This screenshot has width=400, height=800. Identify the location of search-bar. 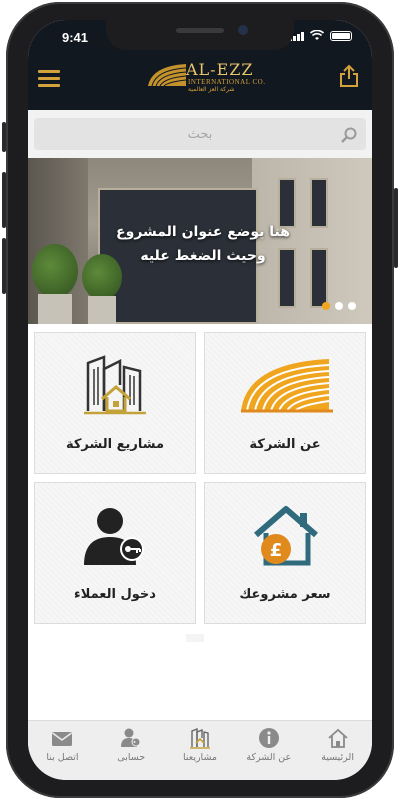
(200, 134).